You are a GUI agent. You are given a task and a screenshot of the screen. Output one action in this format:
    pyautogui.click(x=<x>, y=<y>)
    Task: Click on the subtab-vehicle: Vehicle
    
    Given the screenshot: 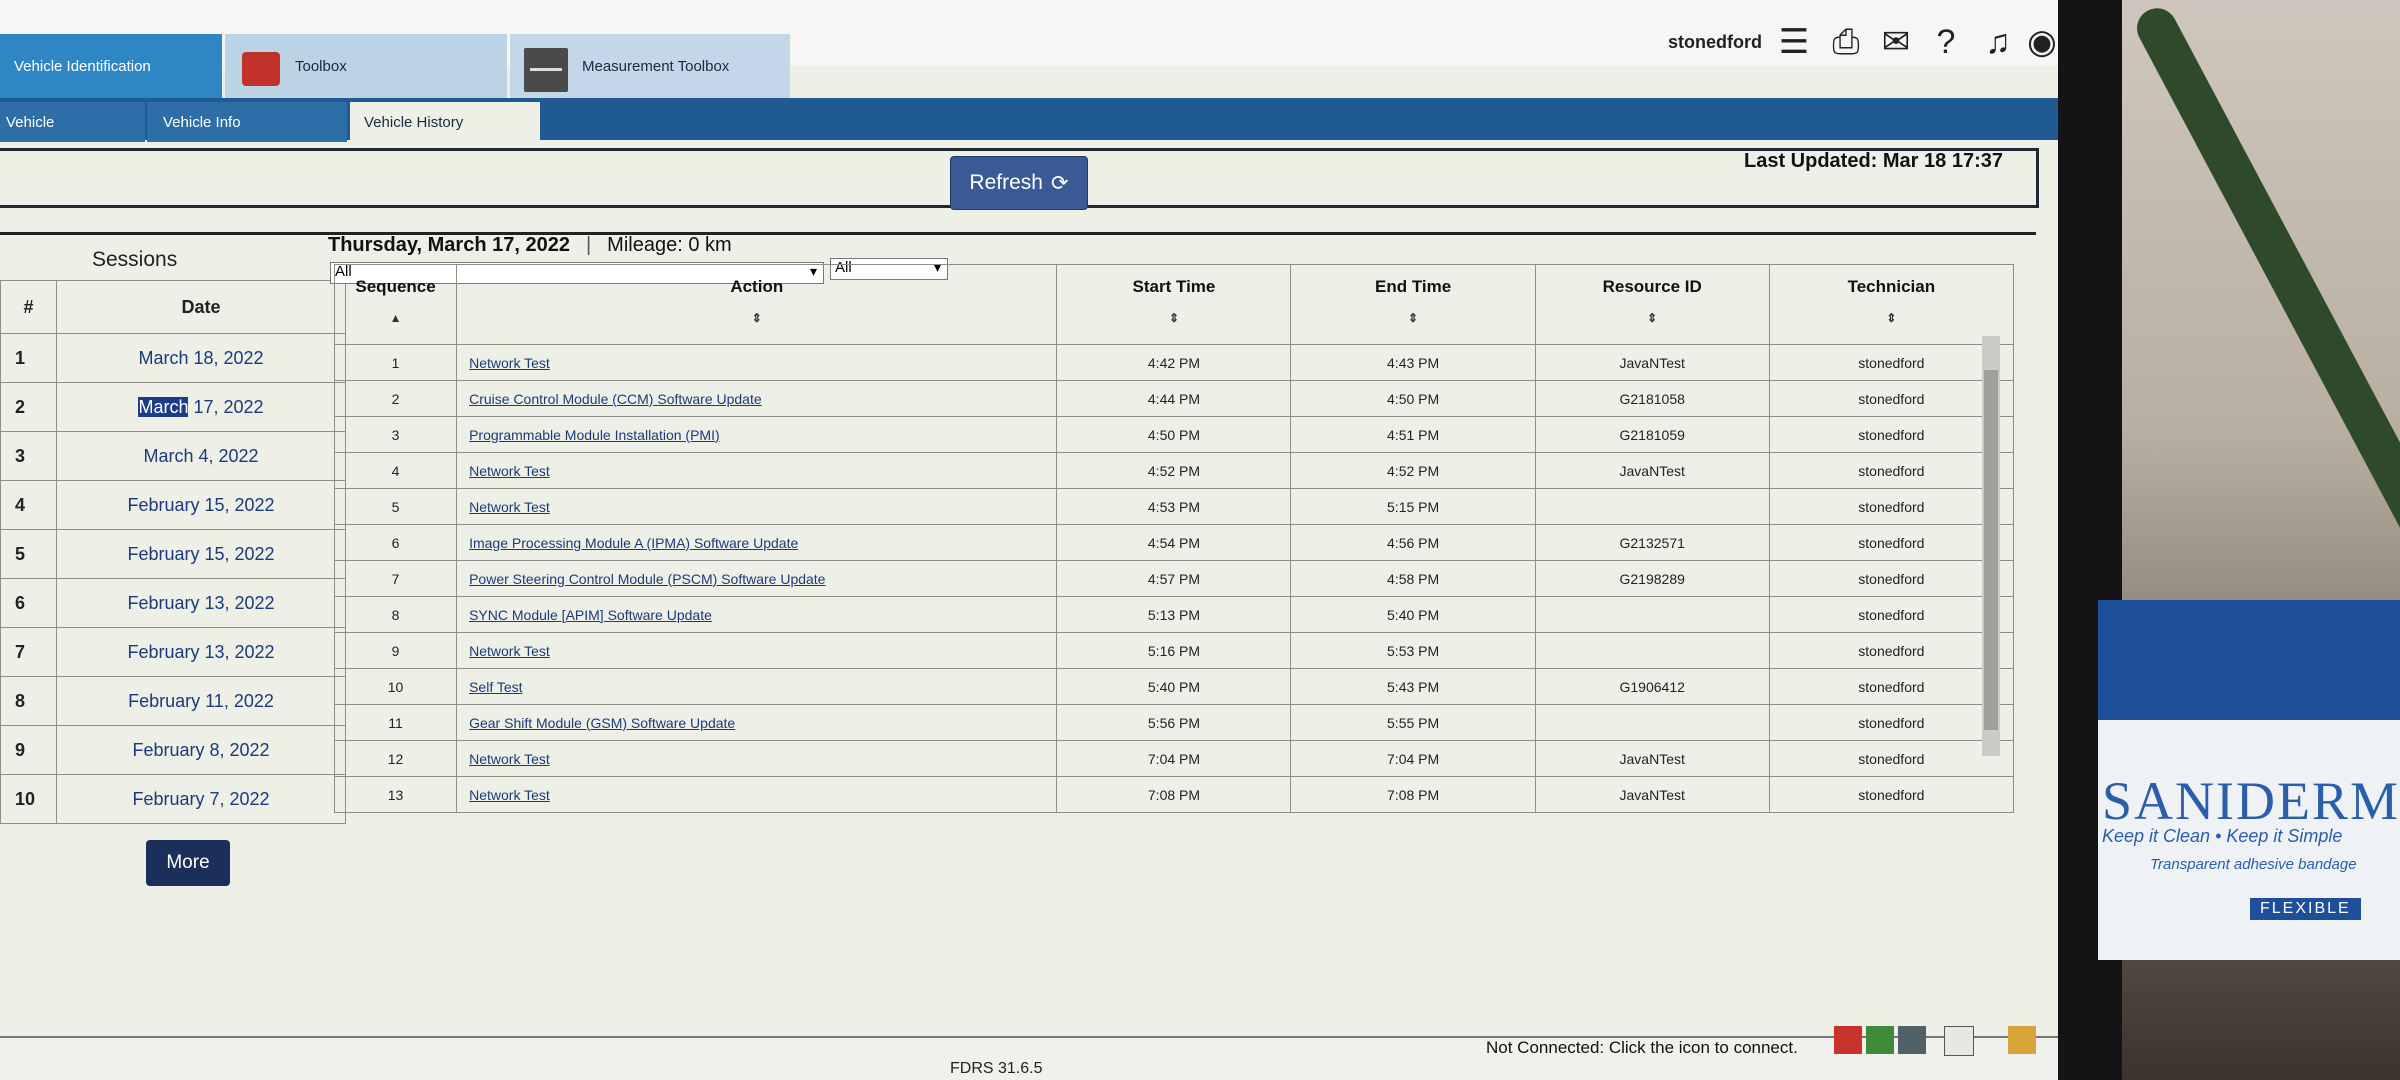 What is the action you would take?
    pyautogui.click(x=72, y=122)
    